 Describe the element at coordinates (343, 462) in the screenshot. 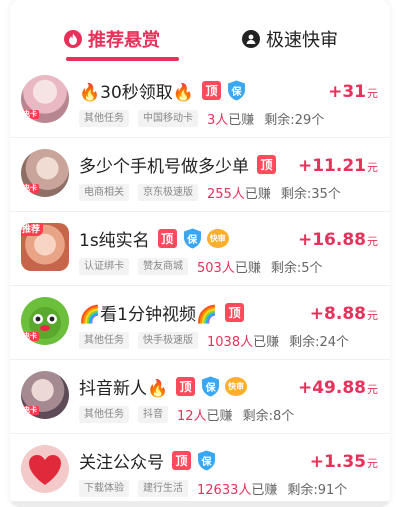

I see `reward-amount: +1.35元` at that location.